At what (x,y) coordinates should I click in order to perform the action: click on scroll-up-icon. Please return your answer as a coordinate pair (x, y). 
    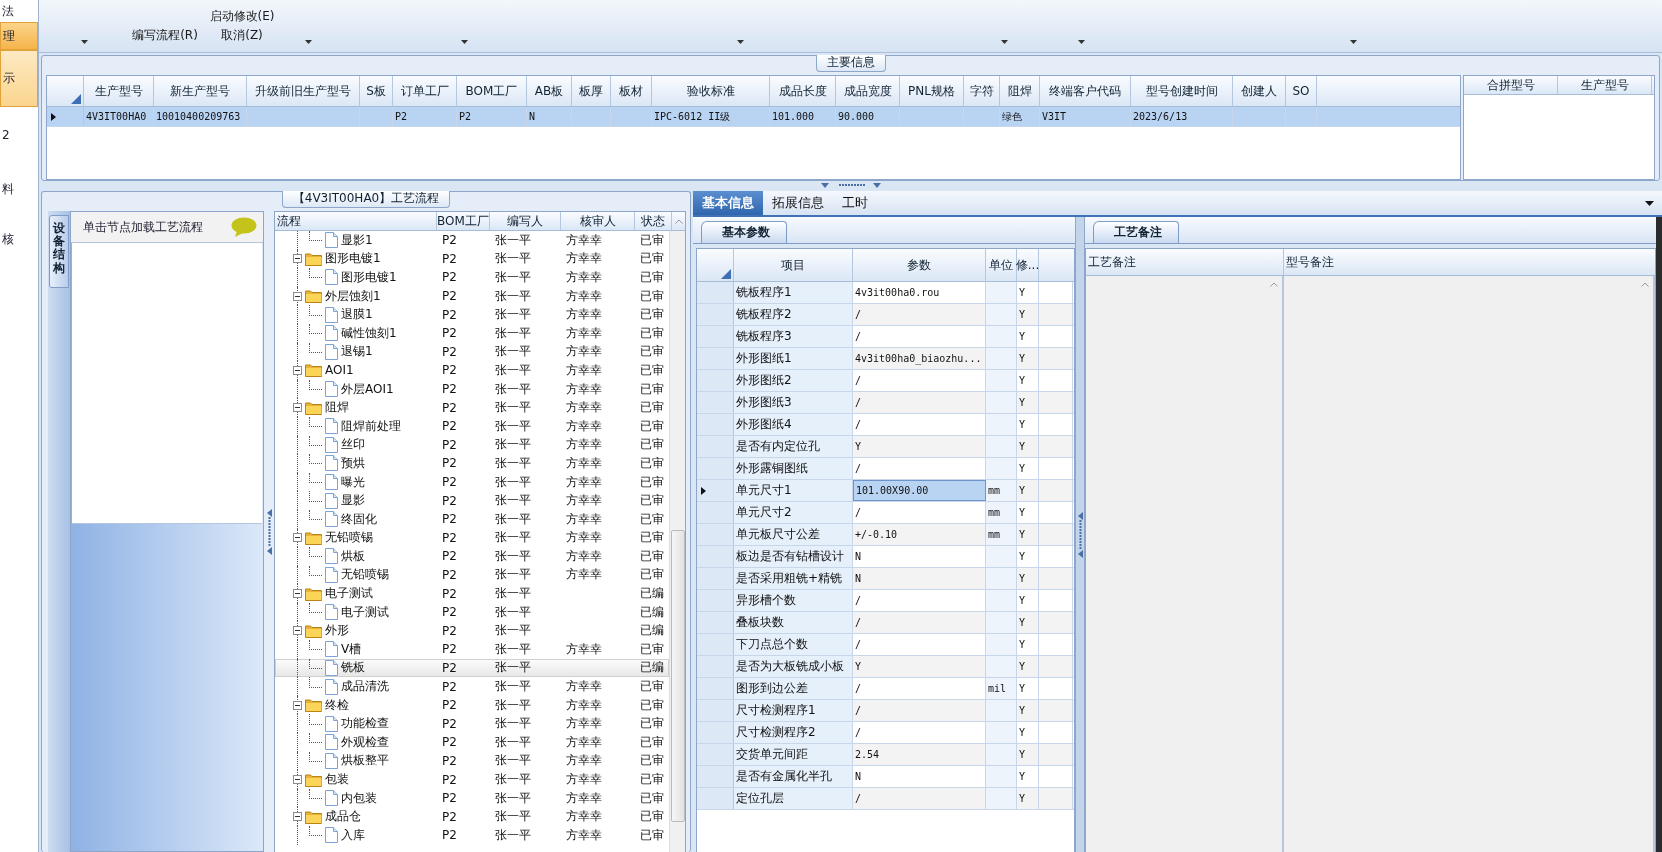
    Looking at the image, I should click on (679, 221).